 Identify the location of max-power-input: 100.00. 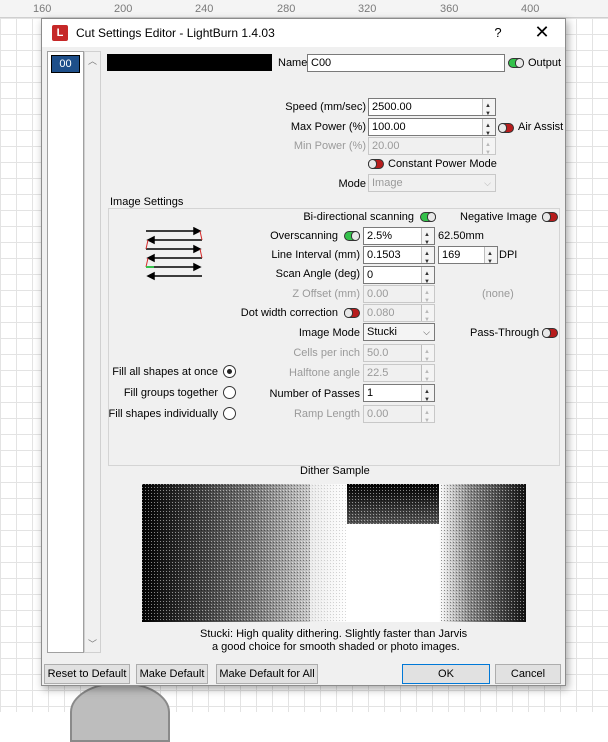
(432, 127).